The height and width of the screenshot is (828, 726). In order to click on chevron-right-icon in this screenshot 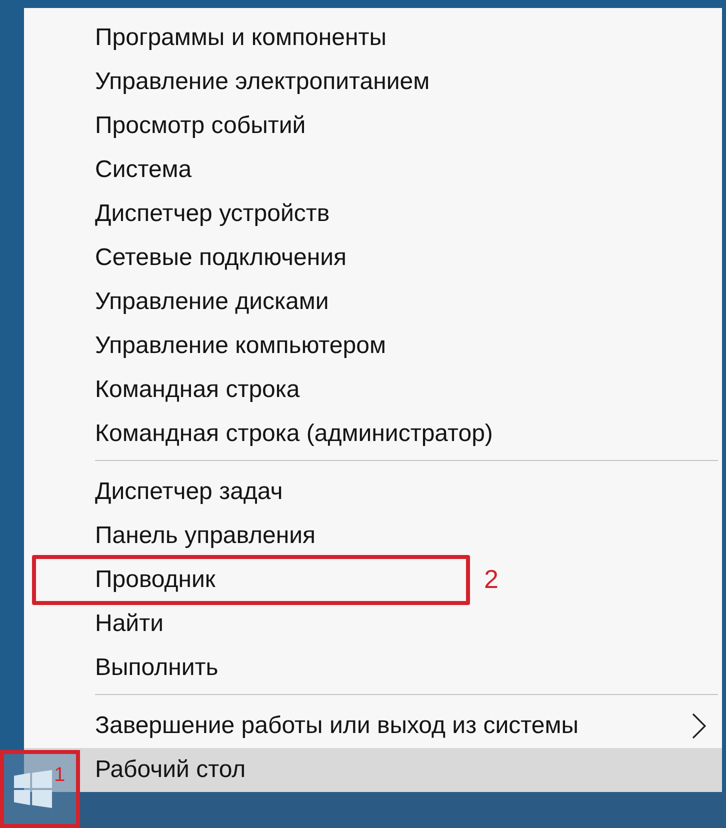, I will do `click(699, 726)`.